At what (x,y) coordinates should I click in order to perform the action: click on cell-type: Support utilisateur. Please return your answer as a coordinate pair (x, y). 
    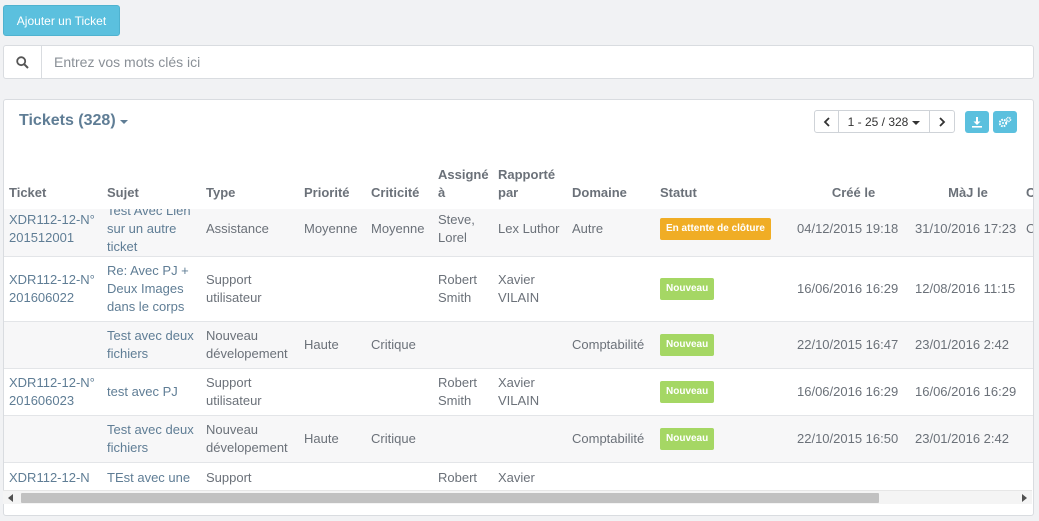
    Looking at the image, I should click on (234, 391).